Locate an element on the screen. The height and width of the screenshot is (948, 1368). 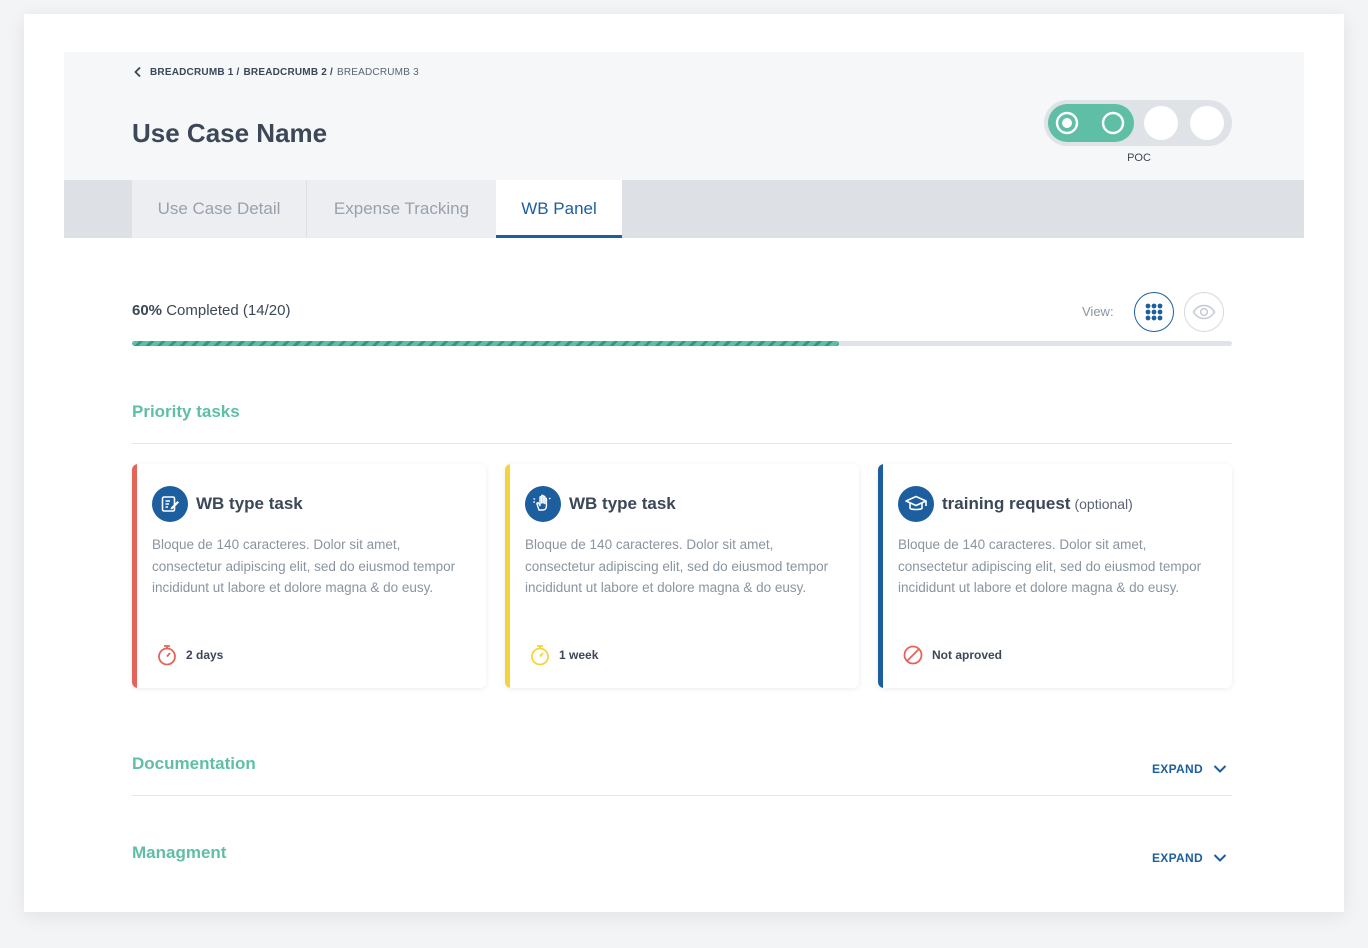
card-title-optional: (optional) is located at coordinates (1103, 504).